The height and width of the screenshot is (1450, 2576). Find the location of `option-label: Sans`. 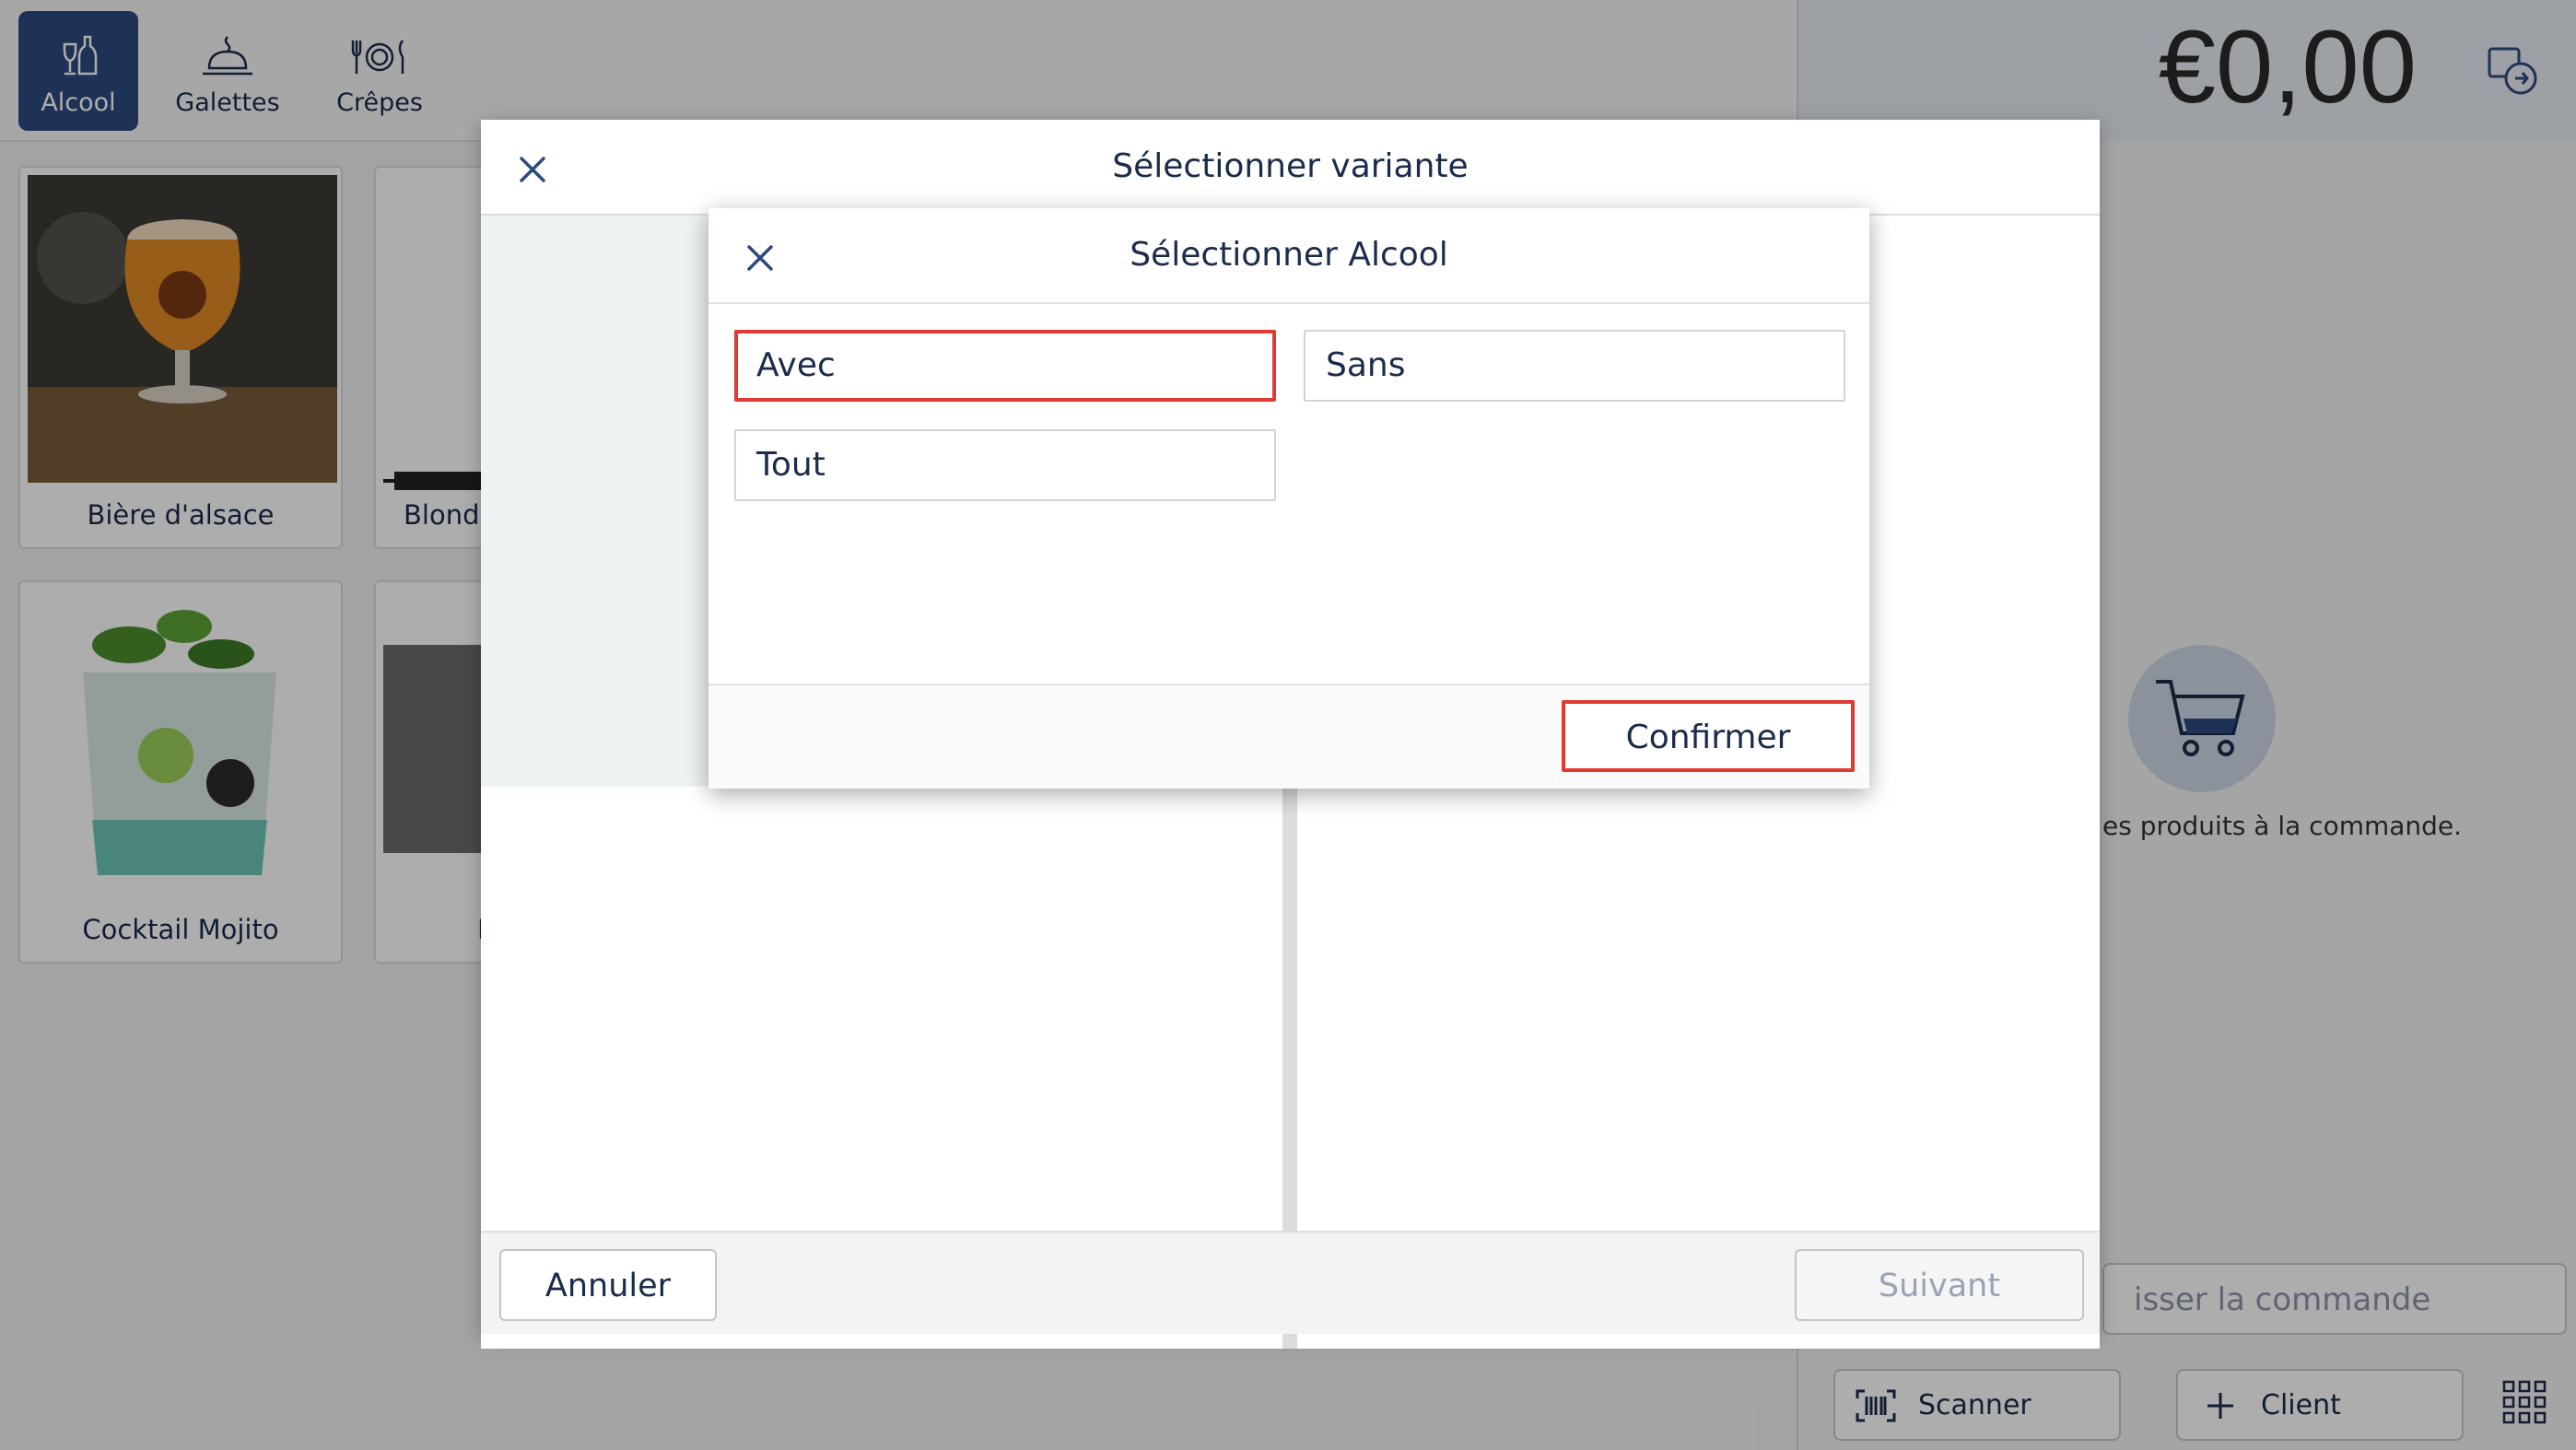

option-label: Sans is located at coordinates (1366, 365).